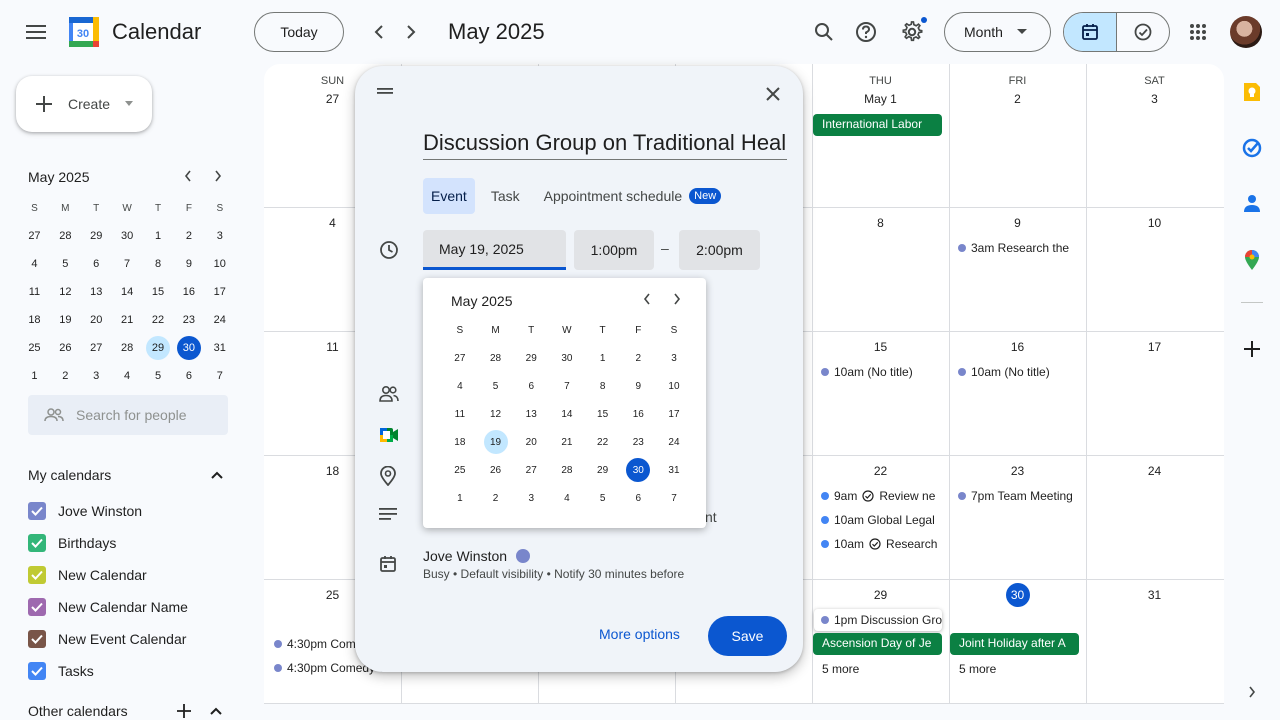 Image resolution: width=1280 pixels, height=720 pixels. What do you see at coordinates (34, 292) in the screenshot?
I see `mini-day: 11` at bounding box center [34, 292].